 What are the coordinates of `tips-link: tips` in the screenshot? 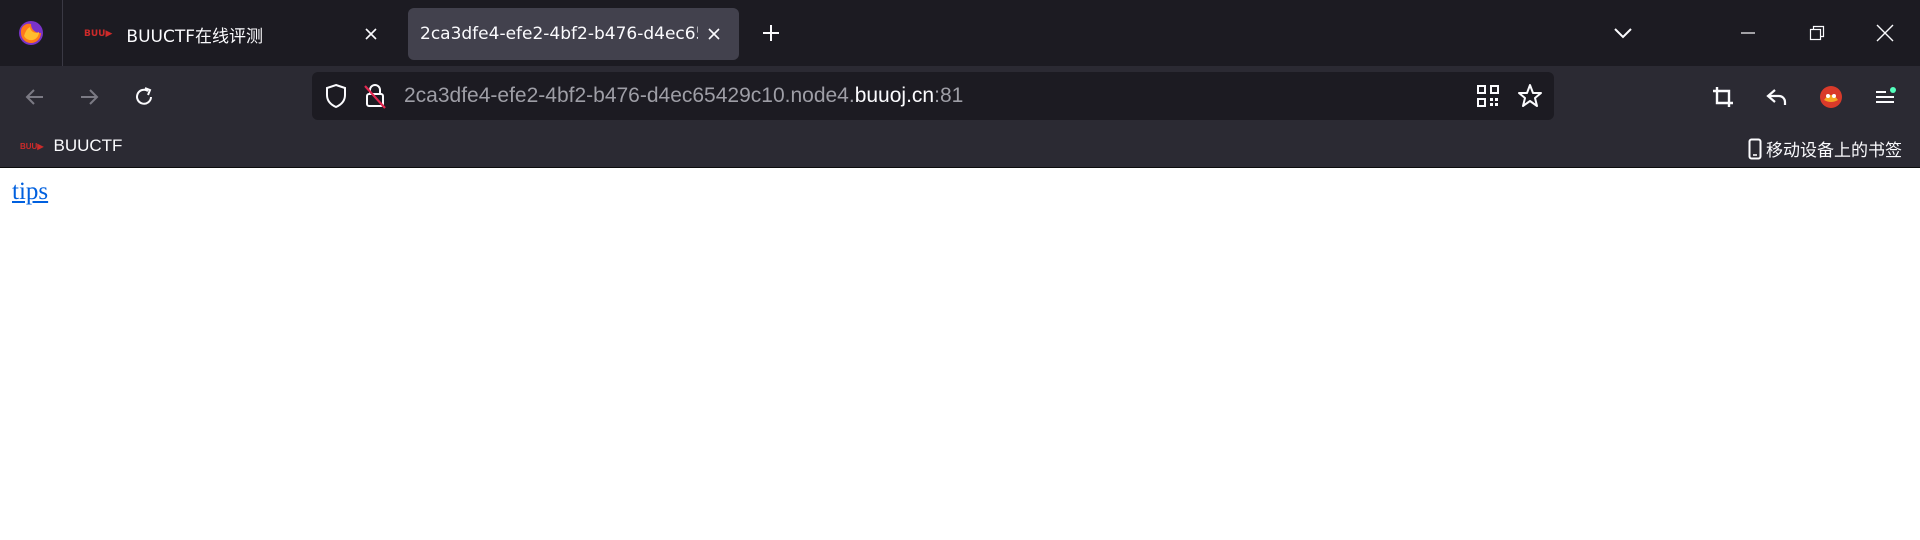 It's located at (30, 192).